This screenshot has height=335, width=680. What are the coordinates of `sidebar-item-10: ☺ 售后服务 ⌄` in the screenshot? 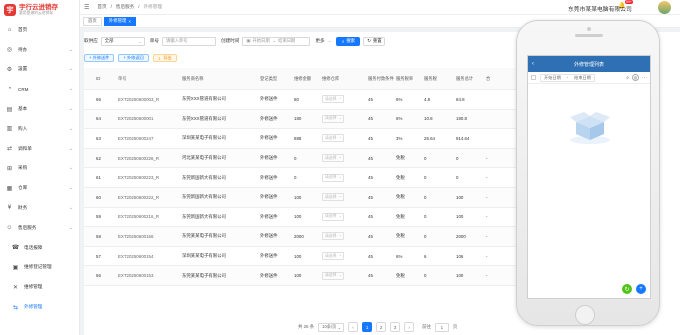 It's located at (39, 228).